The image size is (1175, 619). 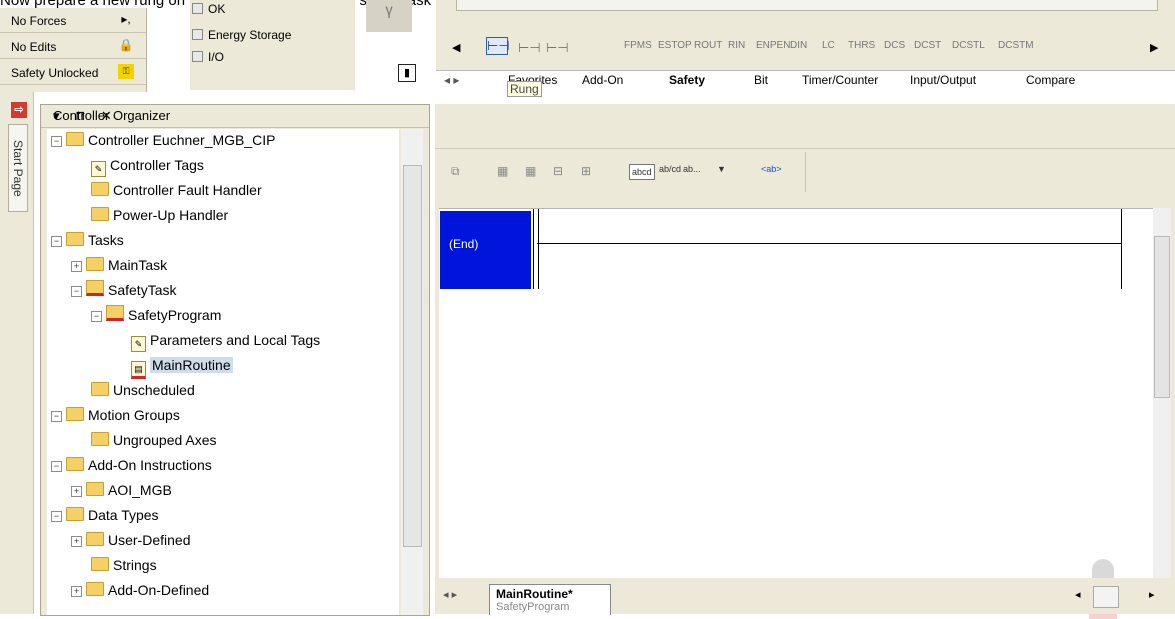 What do you see at coordinates (927, 45) in the screenshot?
I see `instr-dcst: DCST` at bounding box center [927, 45].